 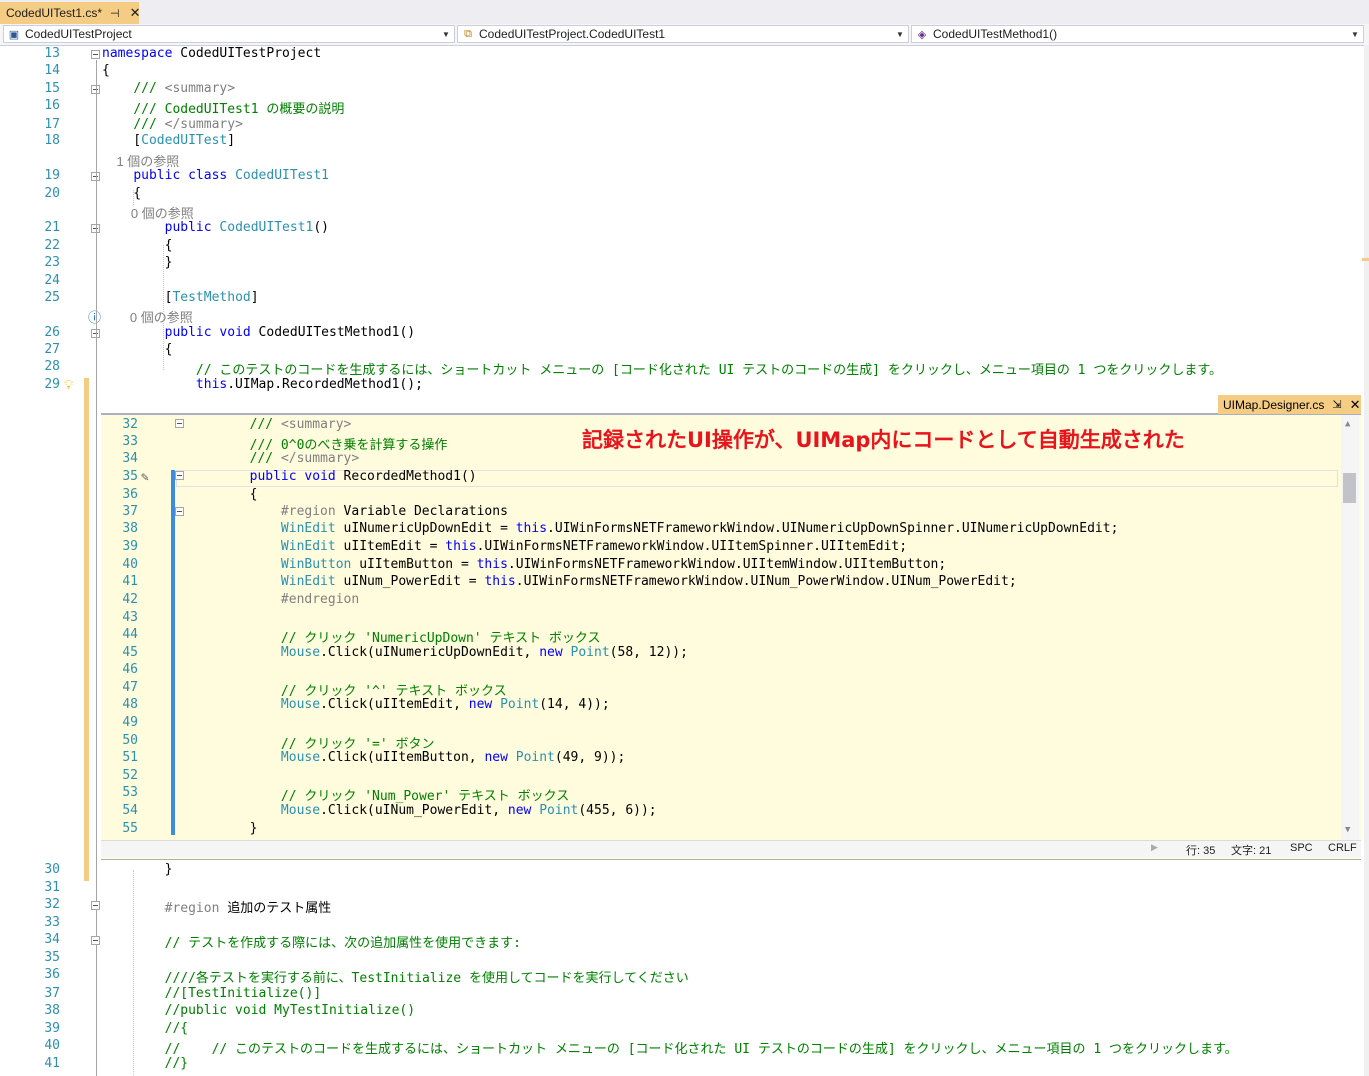 What do you see at coordinates (258, 332) in the screenshot?
I see `code-line: public void CodedUITestMethod1()` at bounding box center [258, 332].